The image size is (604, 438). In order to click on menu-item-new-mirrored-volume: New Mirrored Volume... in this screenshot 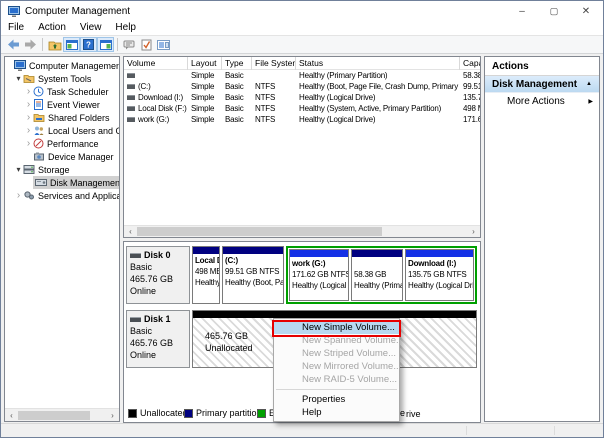, I will do `click(350, 366)`.